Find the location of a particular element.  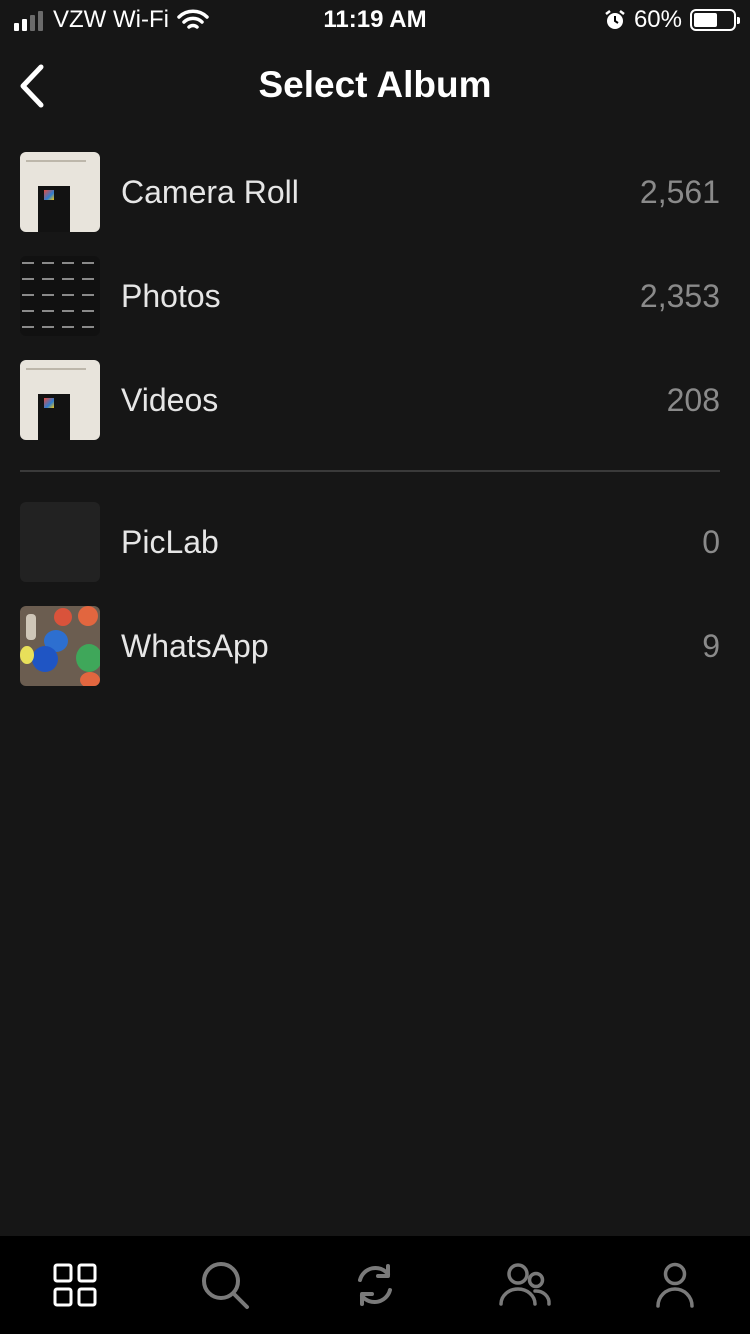

search-icon is located at coordinates (225, 1285).